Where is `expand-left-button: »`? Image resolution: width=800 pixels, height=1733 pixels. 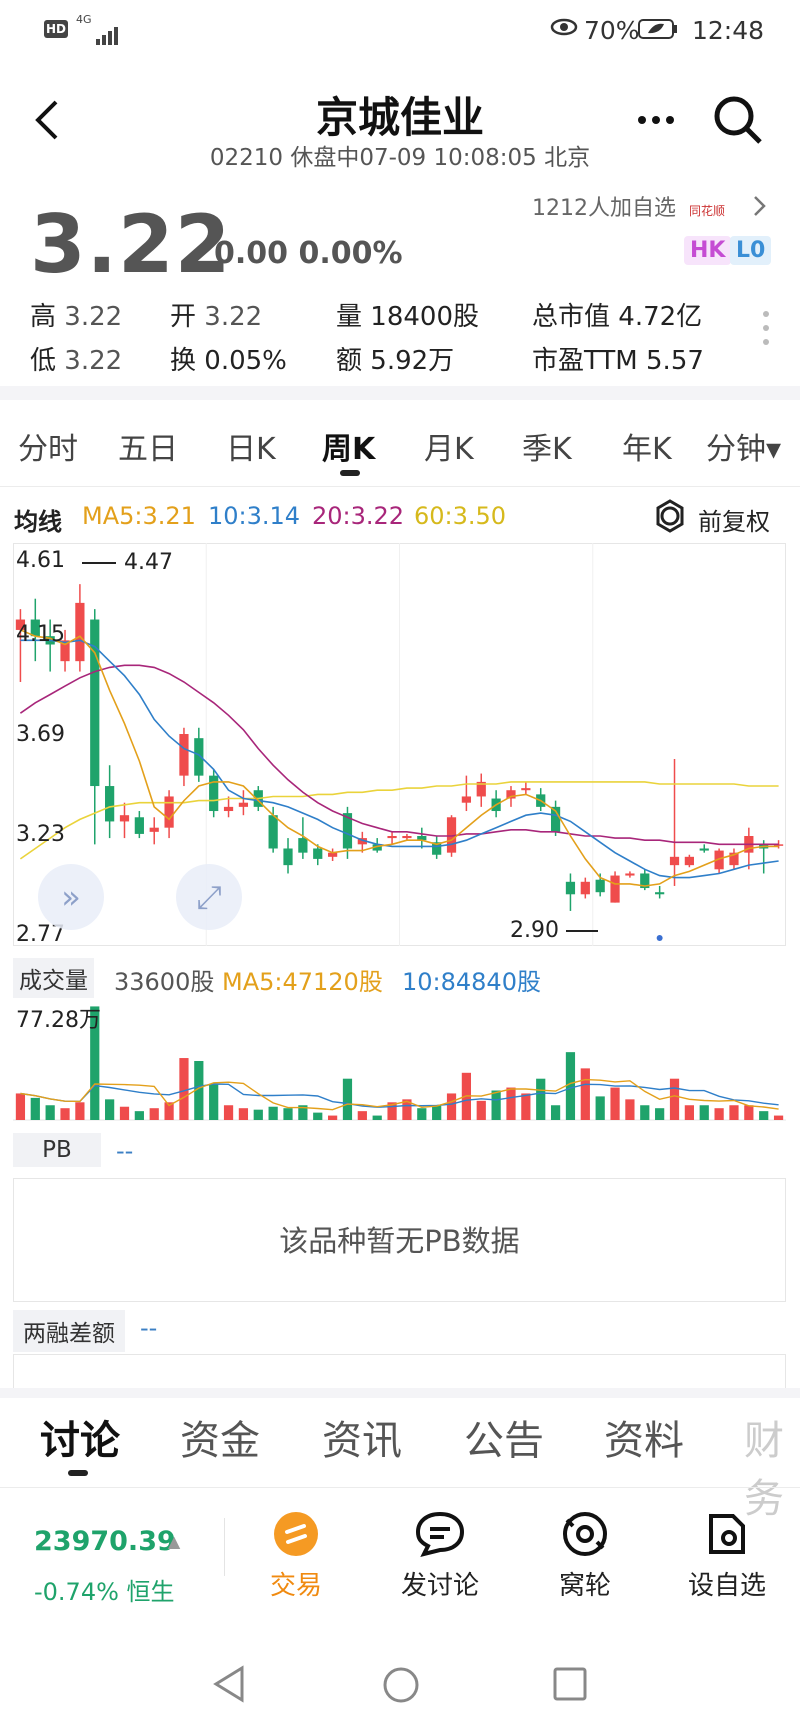 expand-left-button: » is located at coordinates (71, 897).